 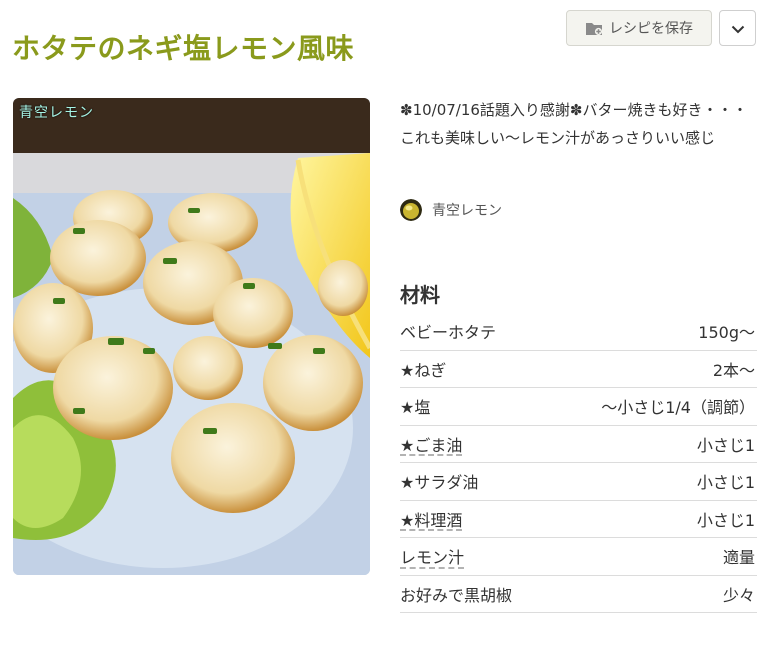 What do you see at coordinates (578, 594) in the screenshot?
I see `ingredient-row: お好みで黒胡椒 少々` at bounding box center [578, 594].